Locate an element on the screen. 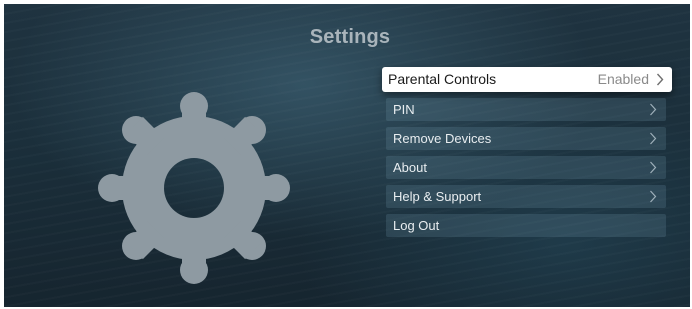 The width and height of the screenshot is (692, 309). menu-item-log-out: Log Out is located at coordinates (526, 225).